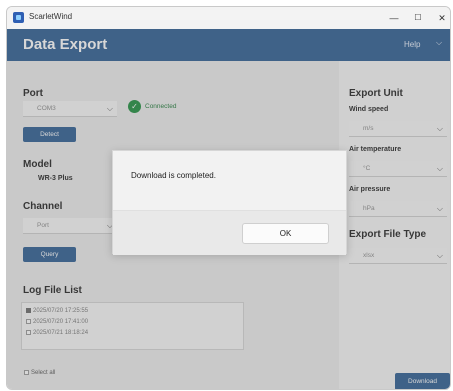 The height and width of the screenshot is (391, 453). Describe the element at coordinates (173, 175) in the screenshot. I see `dialog-message: Download is completed.` at that location.